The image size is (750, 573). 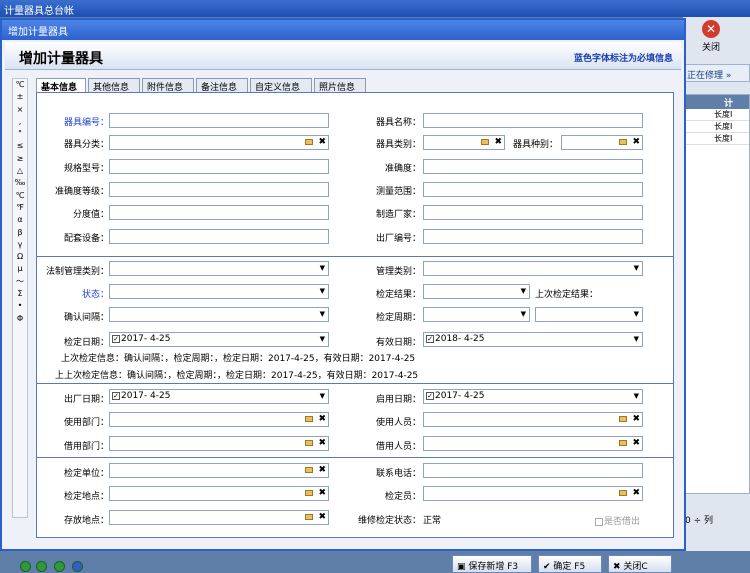 What do you see at coordinates (219, 142) in the screenshot?
I see `class-input: ✖` at bounding box center [219, 142].